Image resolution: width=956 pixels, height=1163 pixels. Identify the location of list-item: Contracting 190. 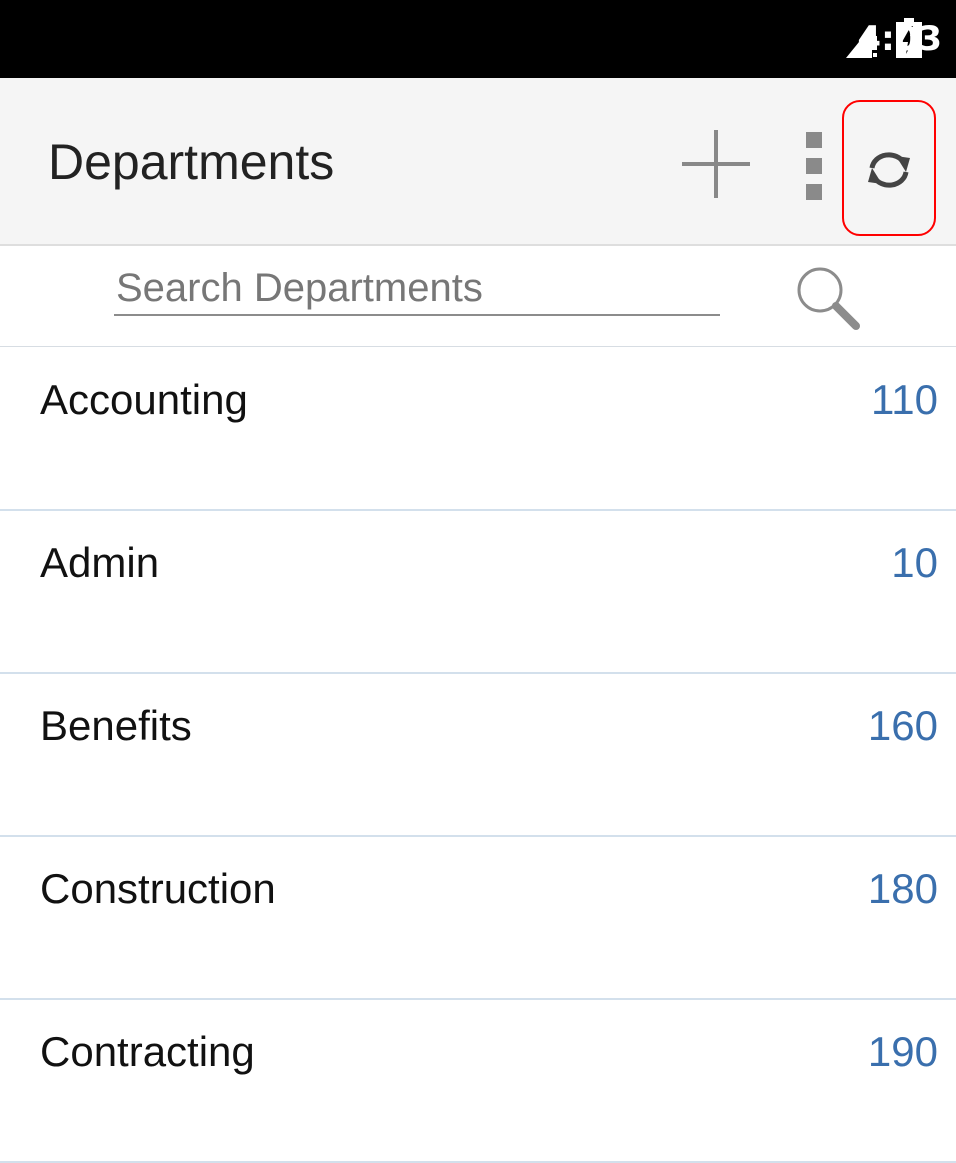
(478, 1081).